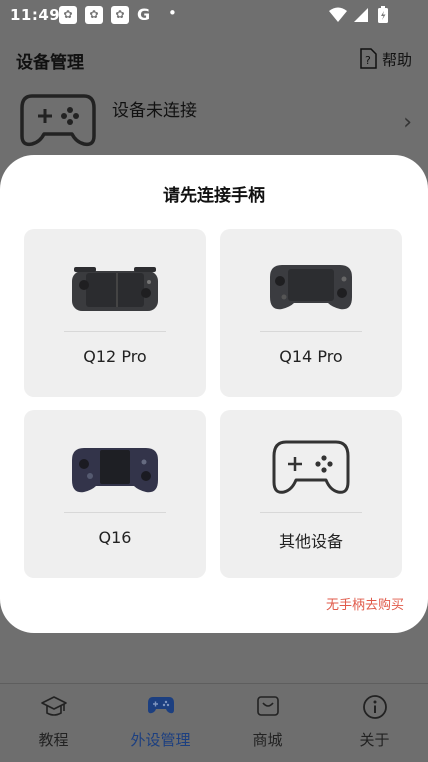 The image size is (428, 762). I want to click on device-label: 其他设备, so click(310, 541).